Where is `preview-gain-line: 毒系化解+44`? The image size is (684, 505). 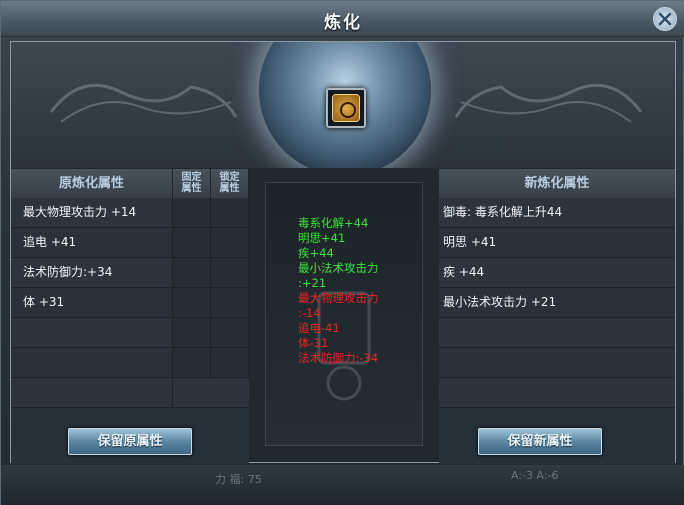 preview-gain-line: 毒系化解+44 is located at coordinates (333, 223).